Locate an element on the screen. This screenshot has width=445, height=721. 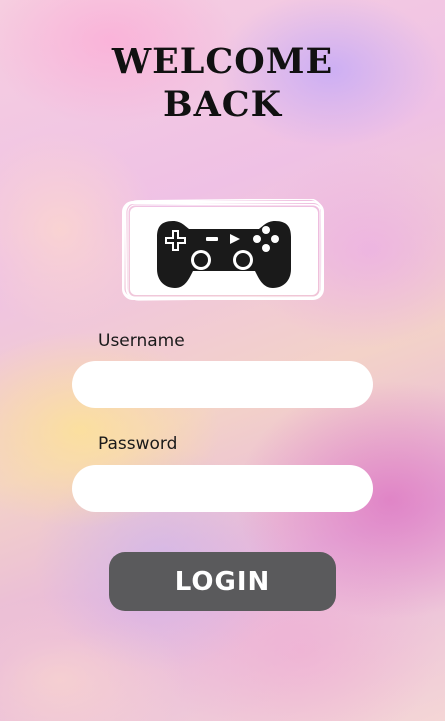
gamepad-icon is located at coordinates (223, 250).